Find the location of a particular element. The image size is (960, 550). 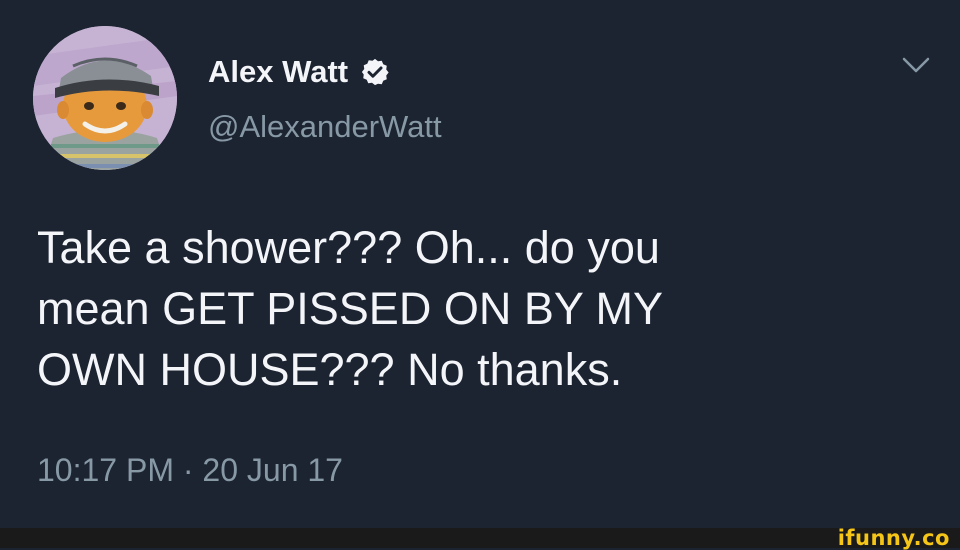

tweet-text-line: OWN HOUSE??? No thanks. is located at coordinates (330, 369).